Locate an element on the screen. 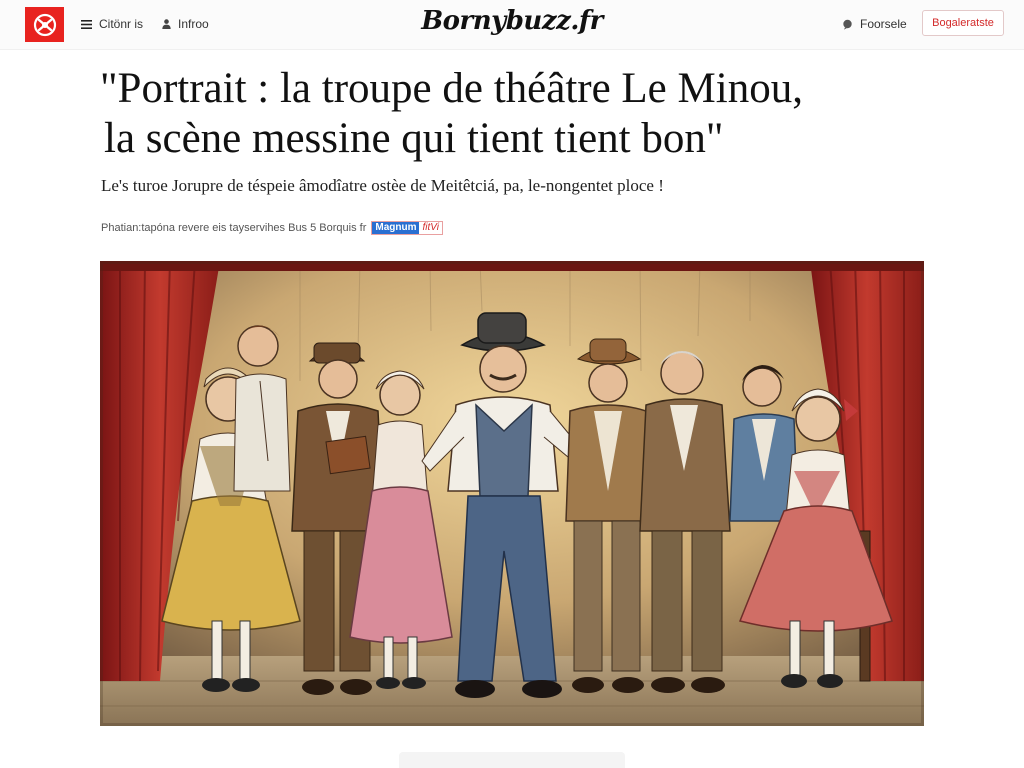  search-link: Foorsele is located at coordinates (874, 24).